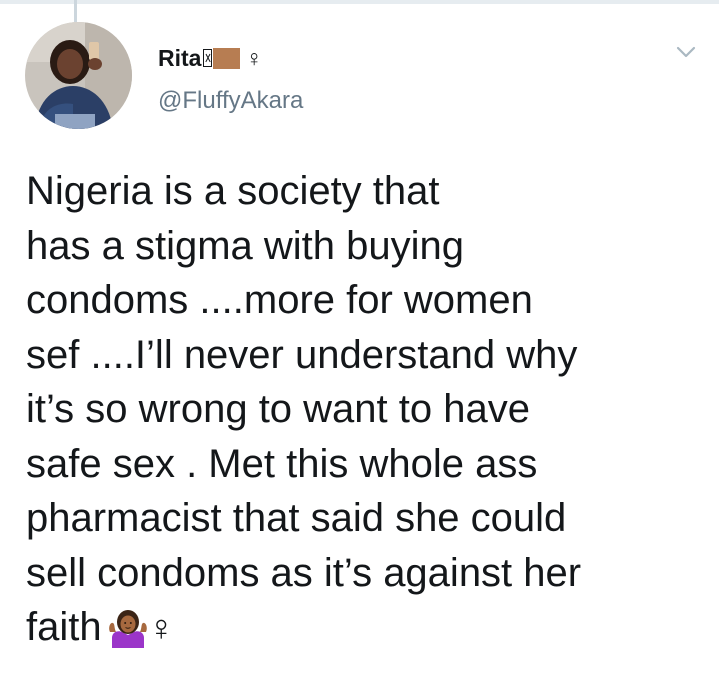  Describe the element at coordinates (180, 58) in the screenshot. I see `display-name-text: Rita` at that location.